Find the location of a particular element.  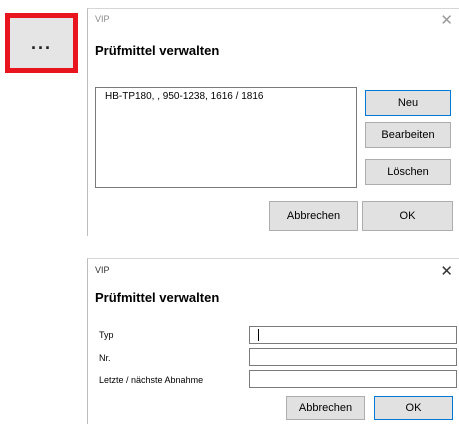

edit-button: Bearbeiten is located at coordinates (408, 135).